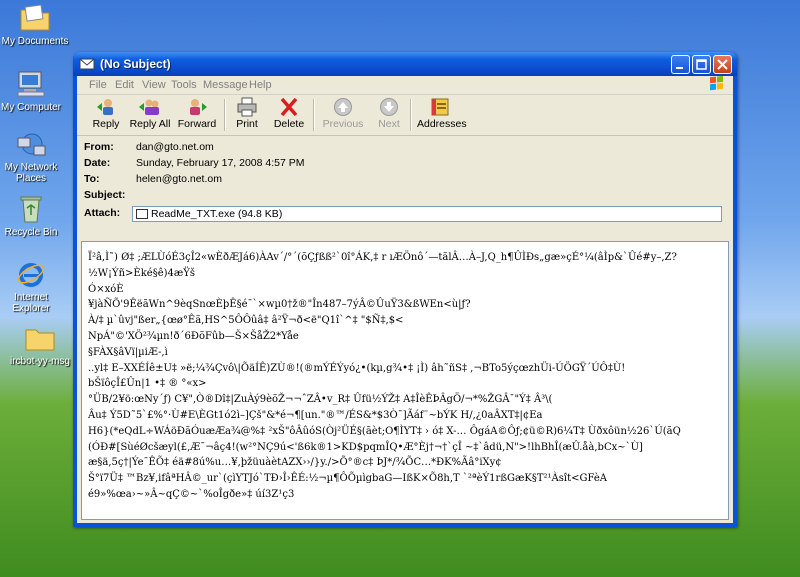 The image size is (800, 577). Describe the element at coordinates (31, 274) in the screenshot. I see `internet-explorer-icon` at that location.